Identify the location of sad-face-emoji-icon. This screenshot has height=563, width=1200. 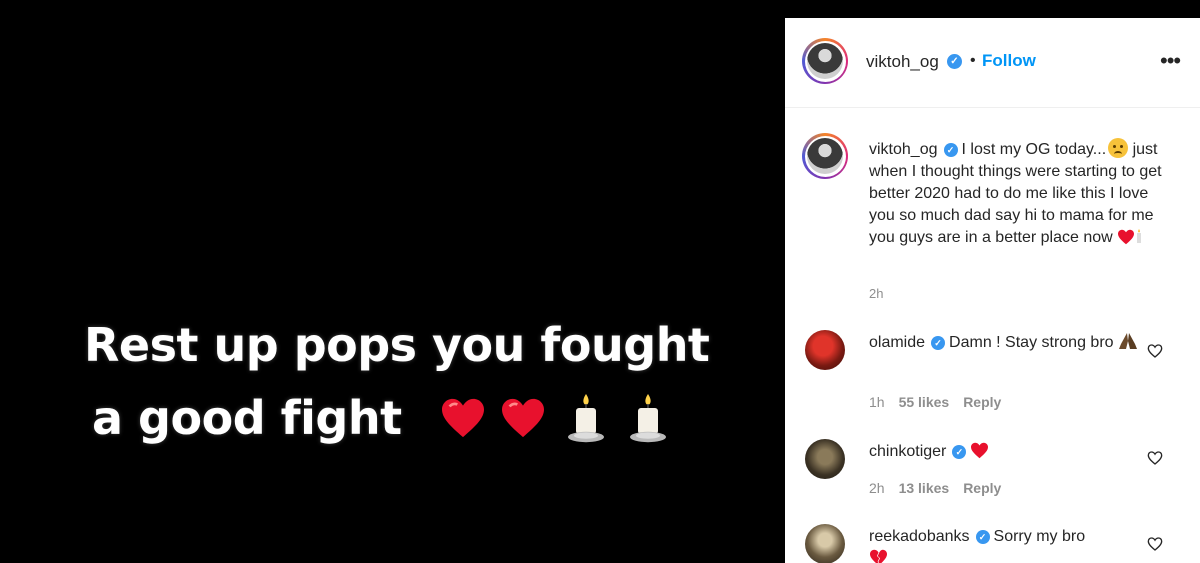
(1118, 148).